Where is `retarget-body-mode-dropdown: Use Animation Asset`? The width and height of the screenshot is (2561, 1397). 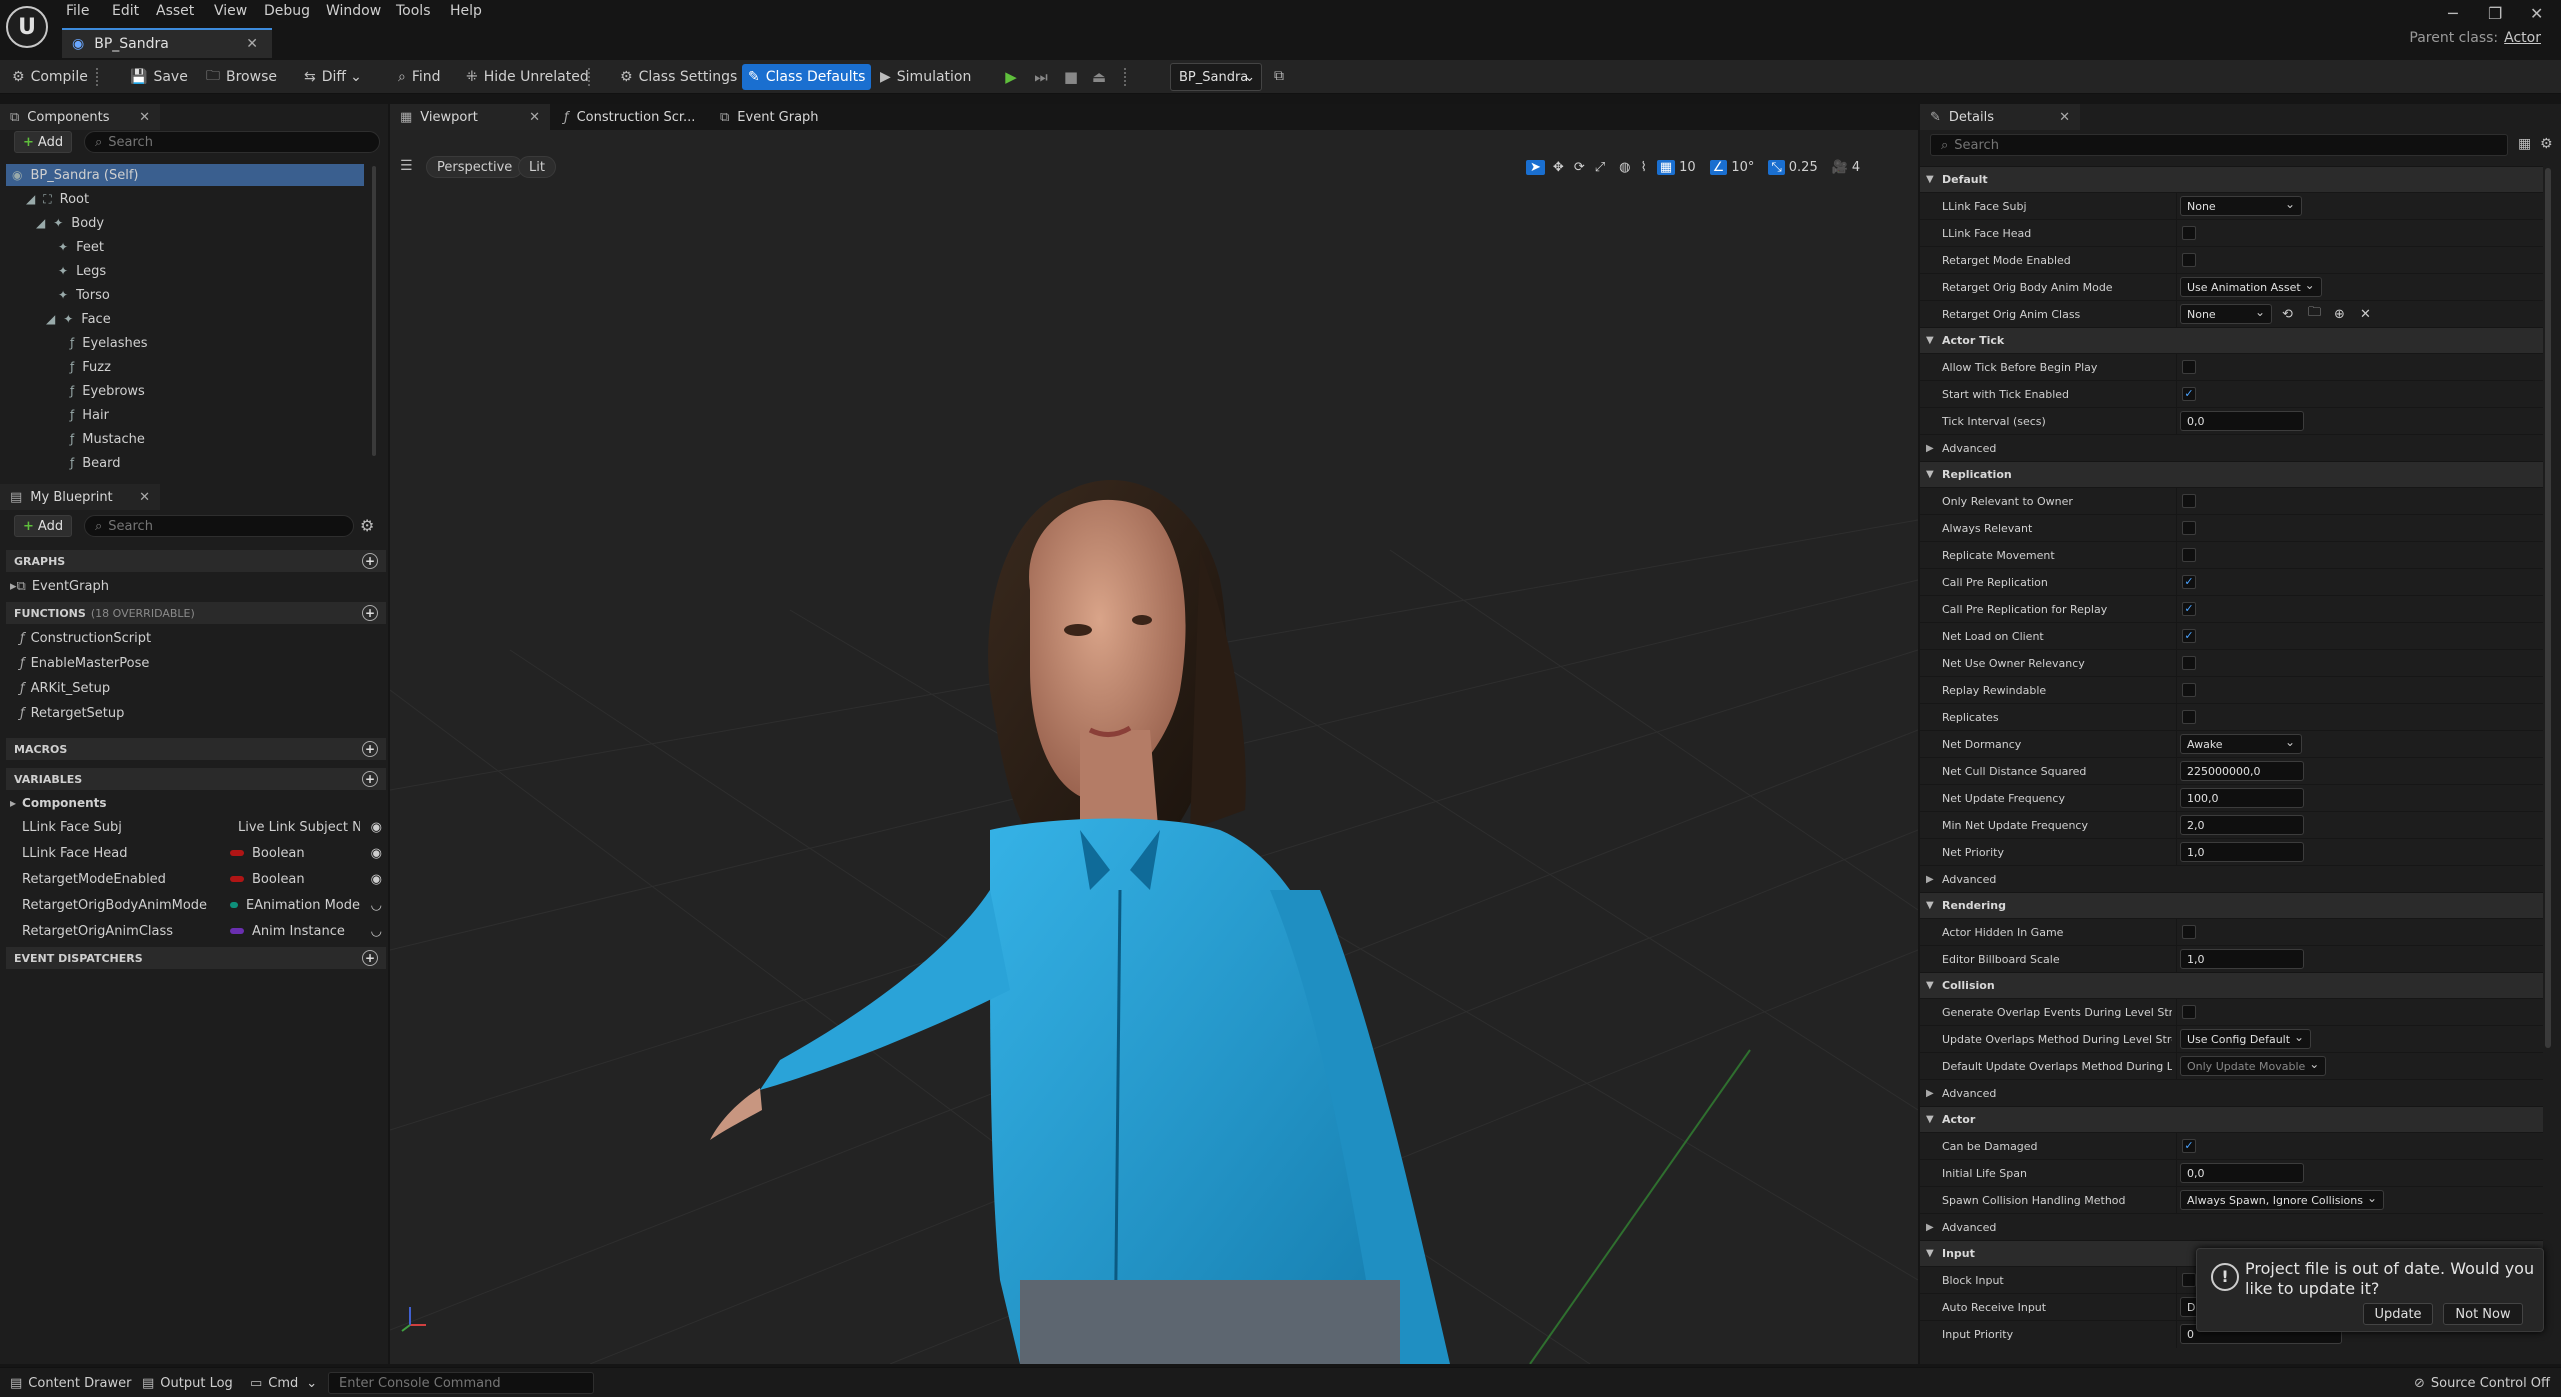
retarget-body-mode-dropdown: Use Animation Asset is located at coordinates (2251, 287).